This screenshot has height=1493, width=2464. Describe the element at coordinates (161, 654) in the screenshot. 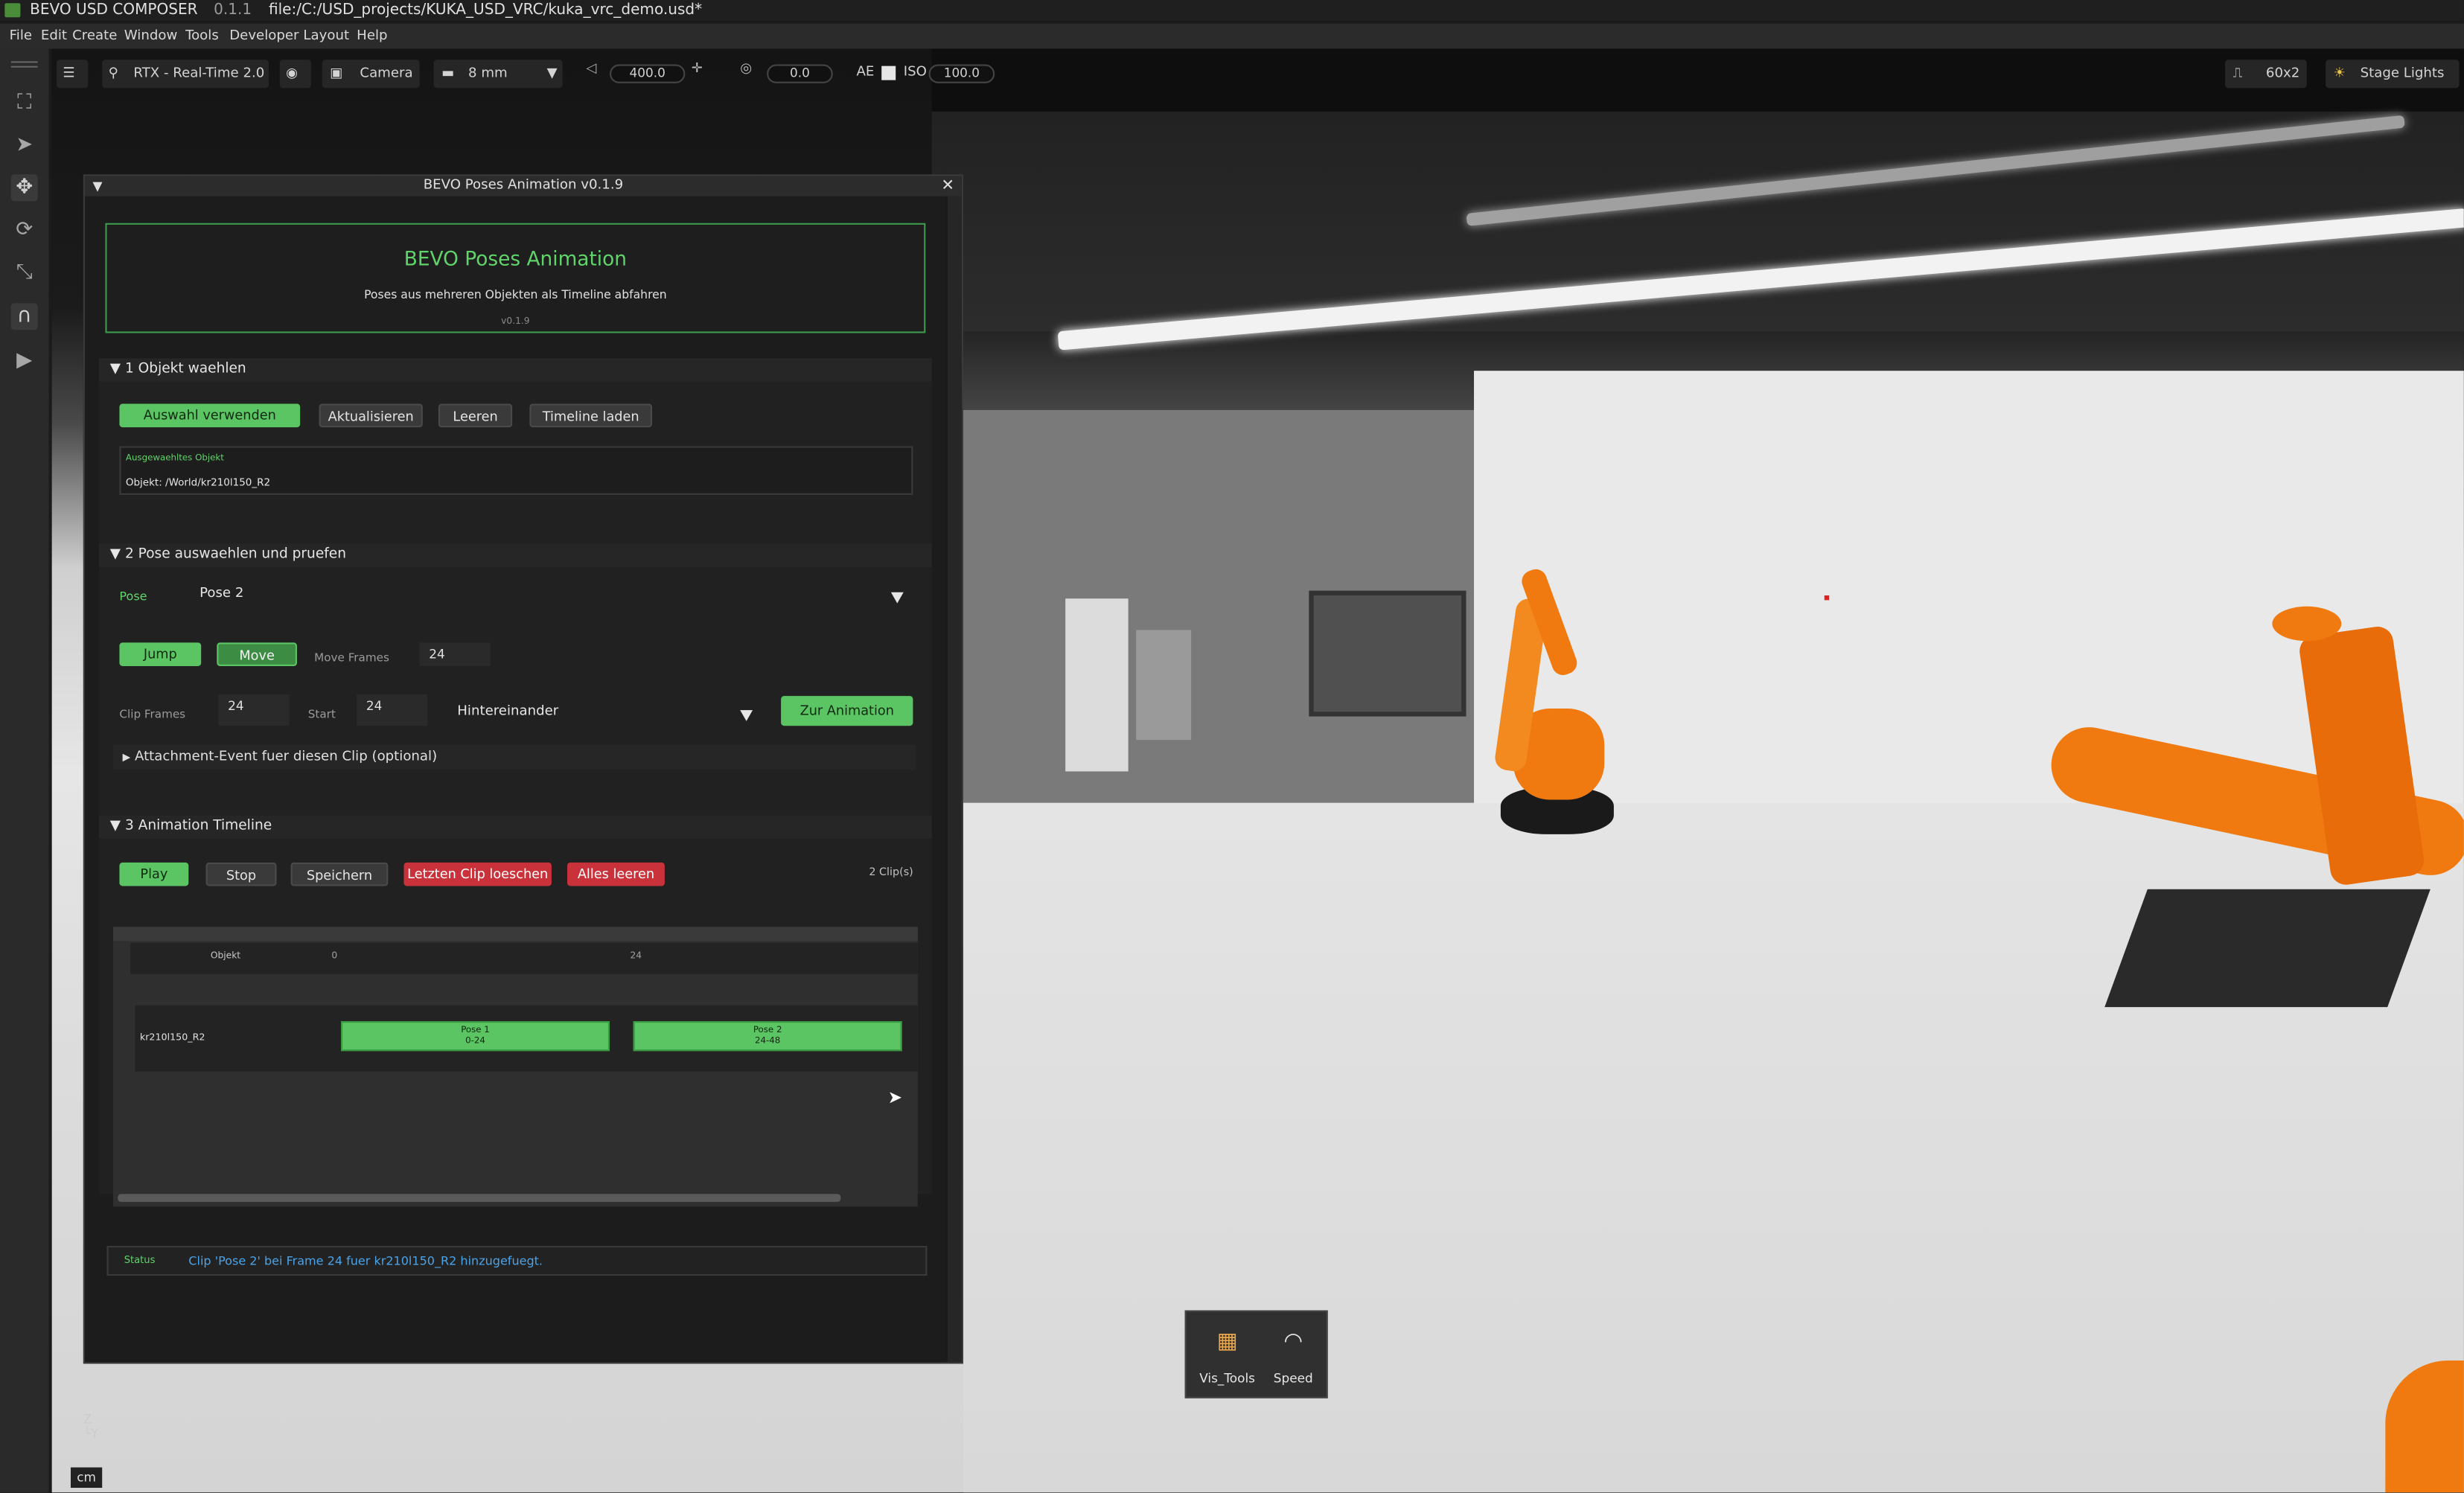

I see `jump-button: Jump` at that location.